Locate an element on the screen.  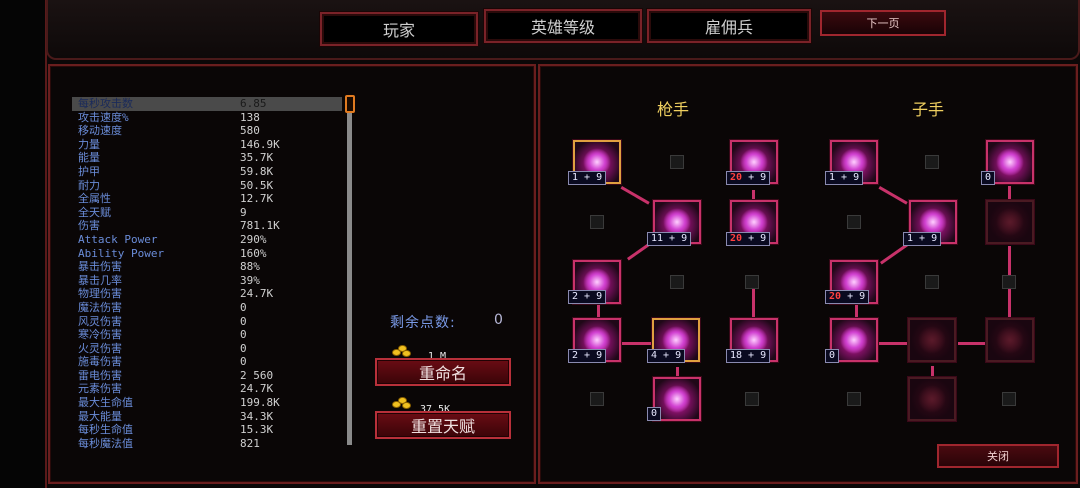
stat-value: 9 is located at coordinates (243, 212).